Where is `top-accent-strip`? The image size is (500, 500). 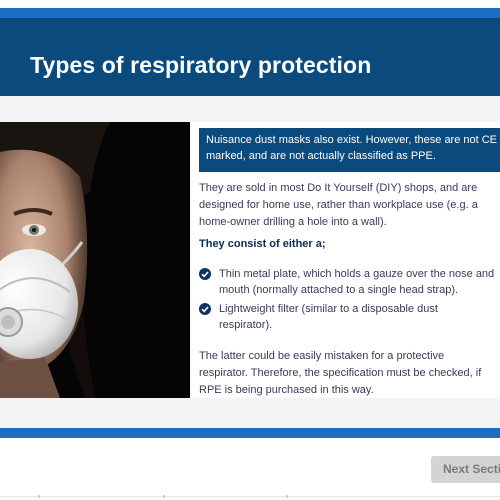
top-accent-strip is located at coordinates (250, 13).